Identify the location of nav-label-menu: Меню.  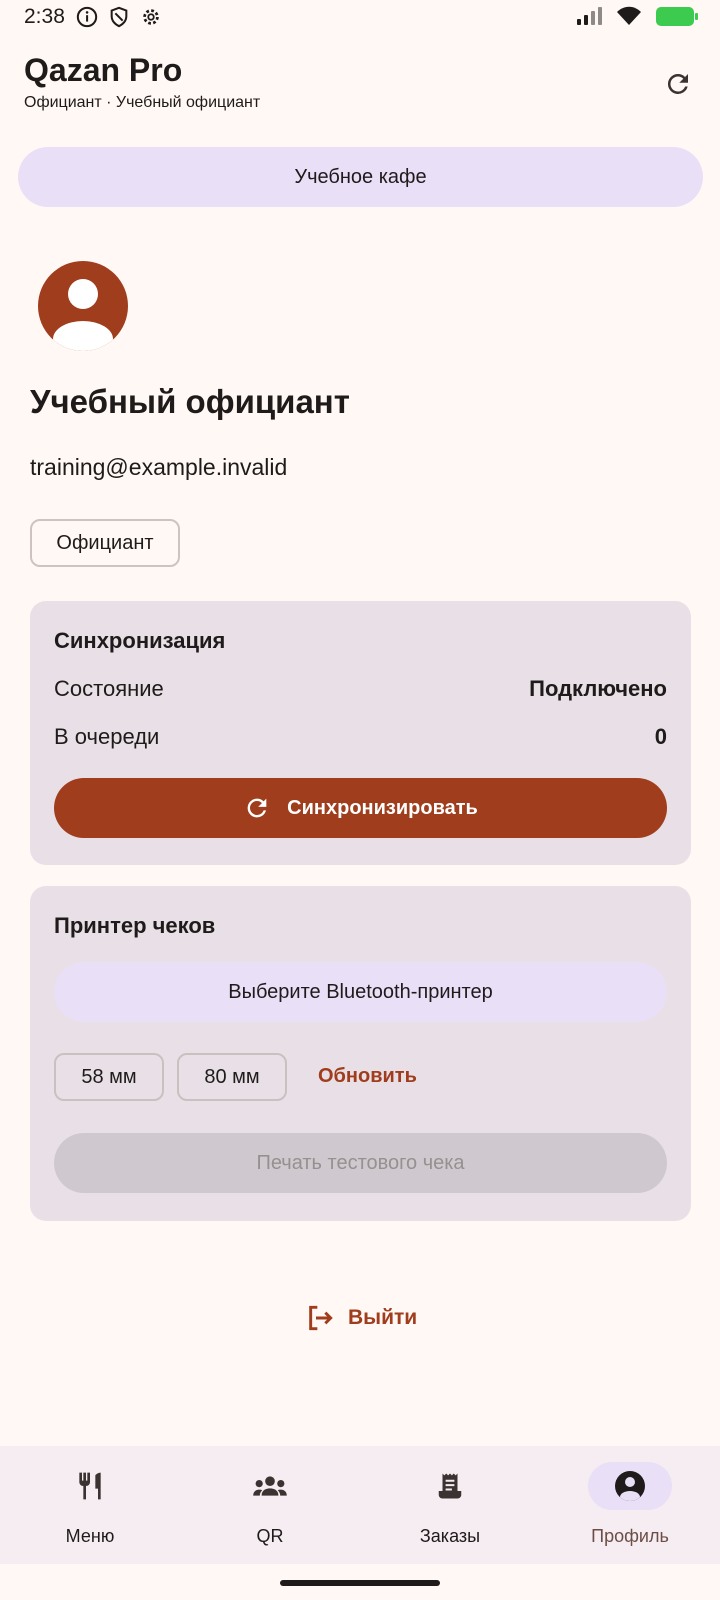
(90, 1536).